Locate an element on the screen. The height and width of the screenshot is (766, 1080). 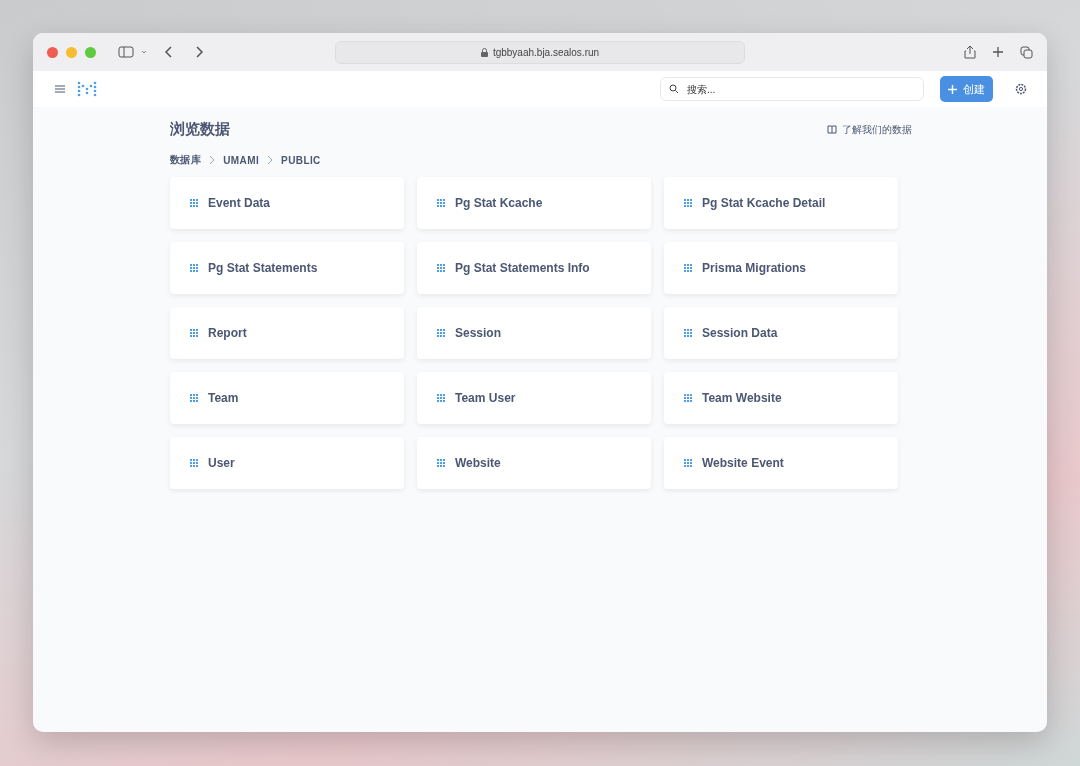
table-card: User is located at coordinates (287, 463).